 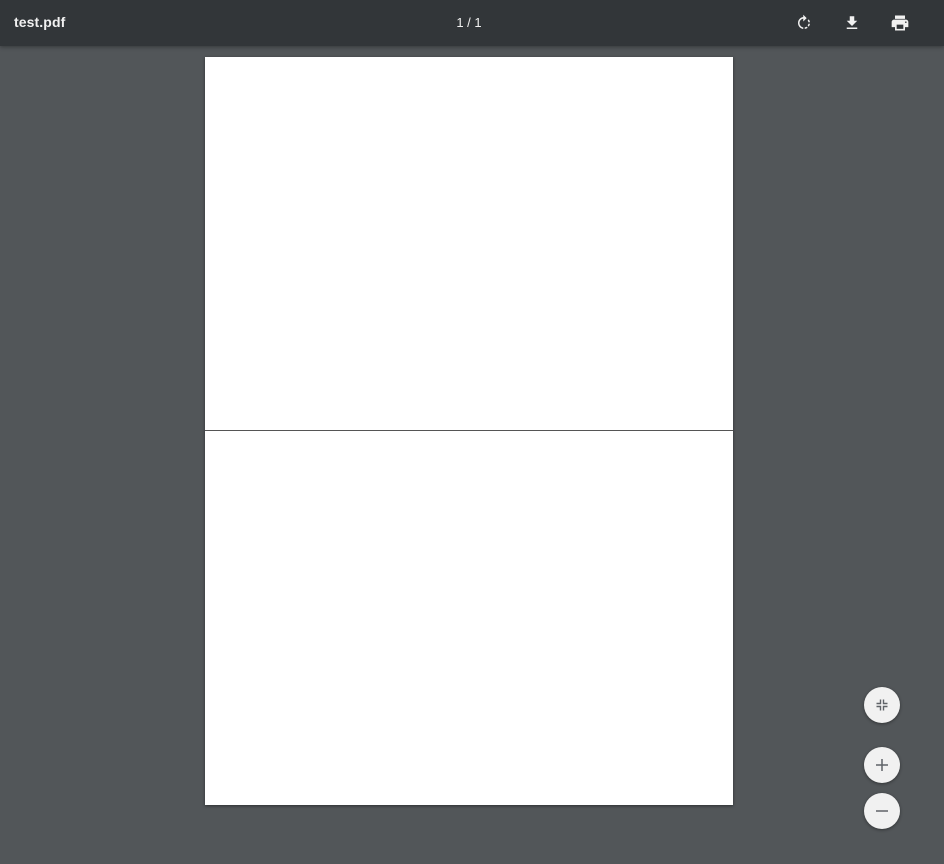 I want to click on rotate-clockwise-icon, so click(x=804, y=21).